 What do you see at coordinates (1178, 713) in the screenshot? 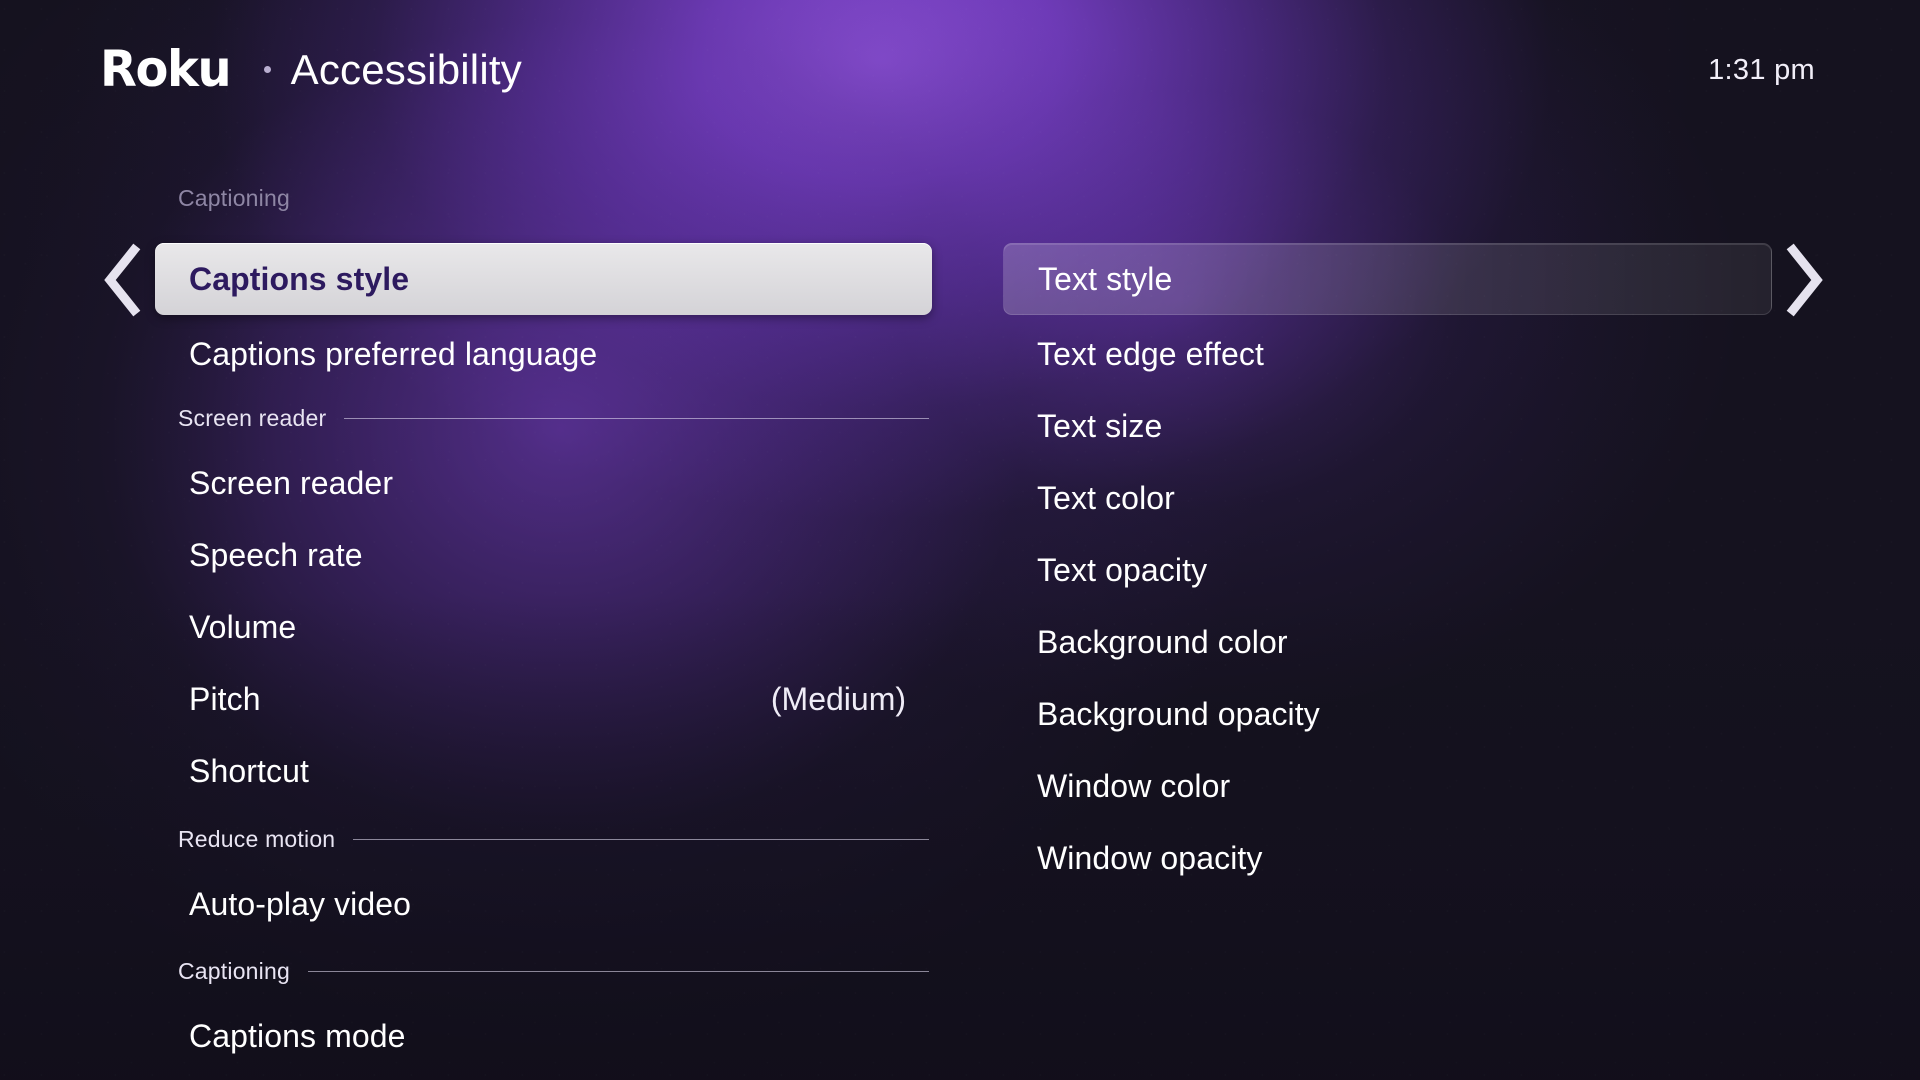
I see `list-item-label: Background opacity` at bounding box center [1178, 713].